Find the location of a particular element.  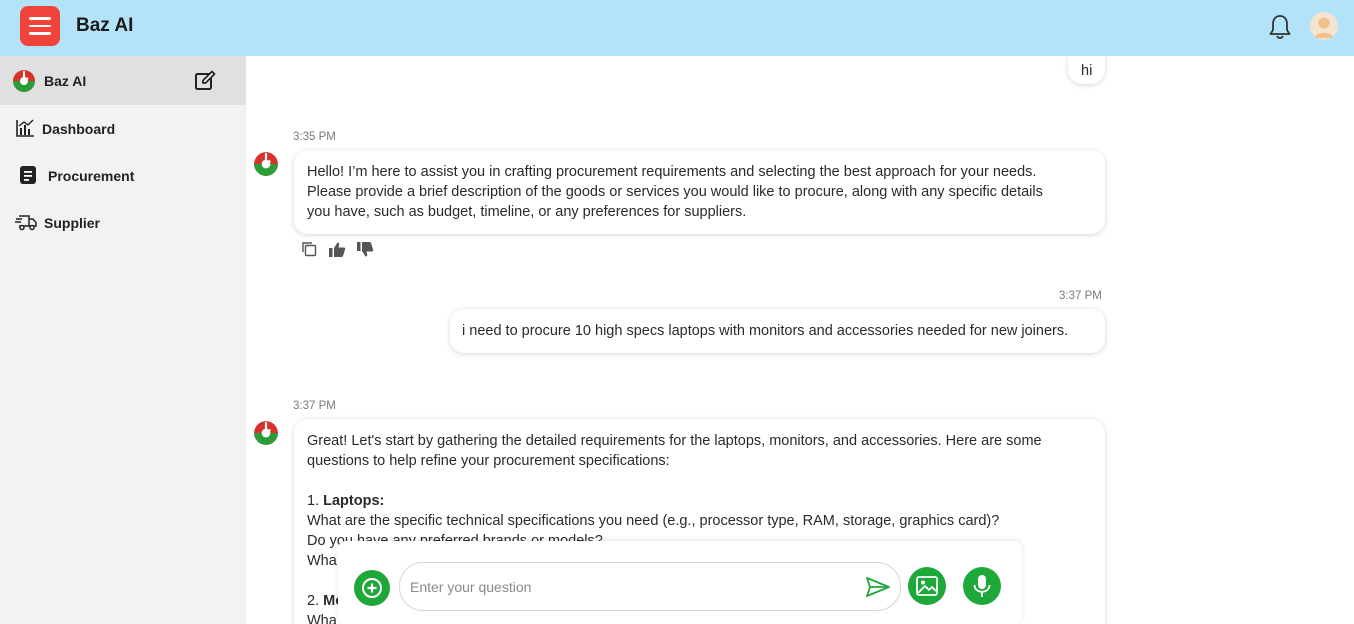

sidebar-item-label: Supplier is located at coordinates (72, 223).